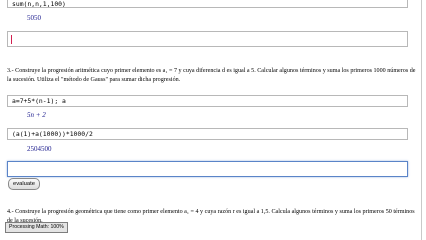  What do you see at coordinates (207, 169) in the screenshot?
I see `active-code-cell` at bounding box center [207, 169].